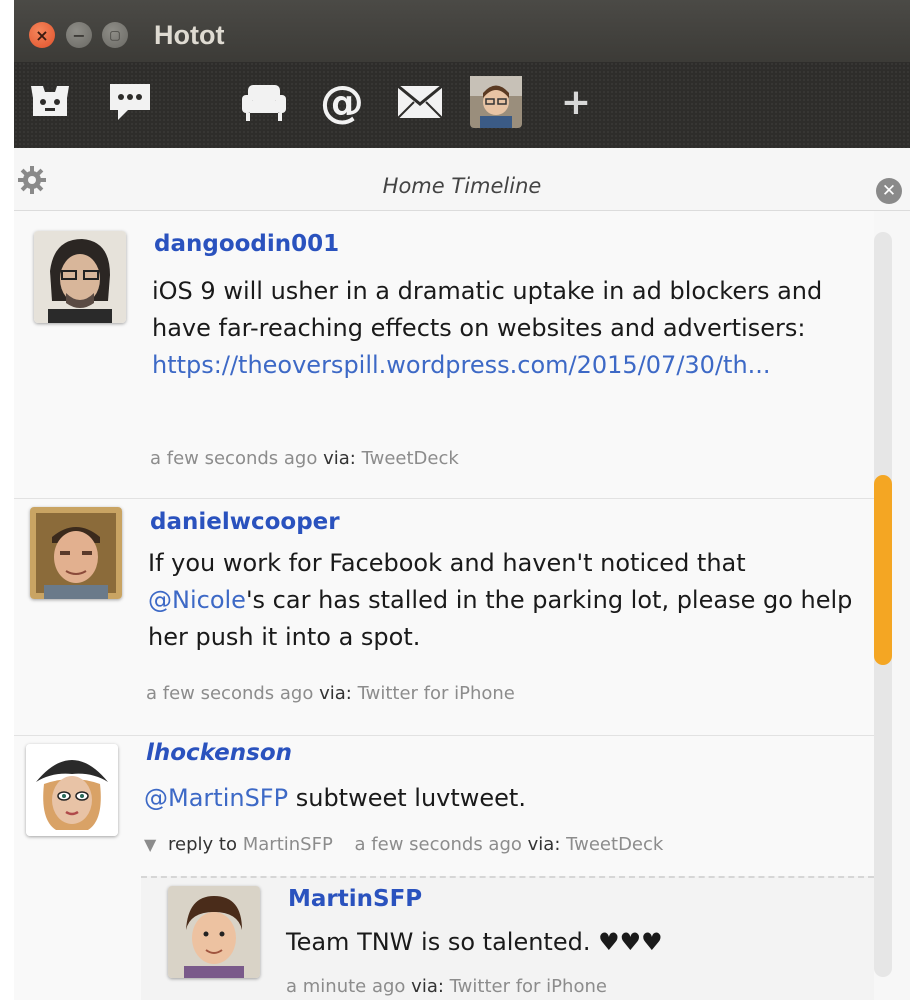 The height and width of the screenshot is (1000, 917). What do you see at coordinates (245, 522) in the screenshot?
I see `tweet-username: danielwcooper` at bounding box center [245, 522].